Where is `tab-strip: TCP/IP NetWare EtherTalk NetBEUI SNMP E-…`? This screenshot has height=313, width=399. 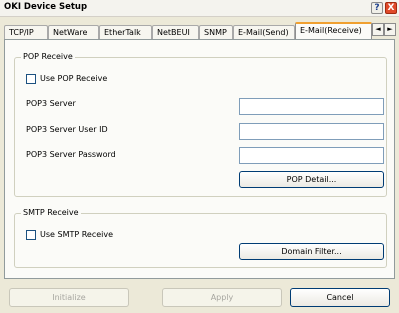
tab-strip: TCP/IP NetWare EtherTalk NetBEUI SNMP E-… is located at coordinates (201, 30).